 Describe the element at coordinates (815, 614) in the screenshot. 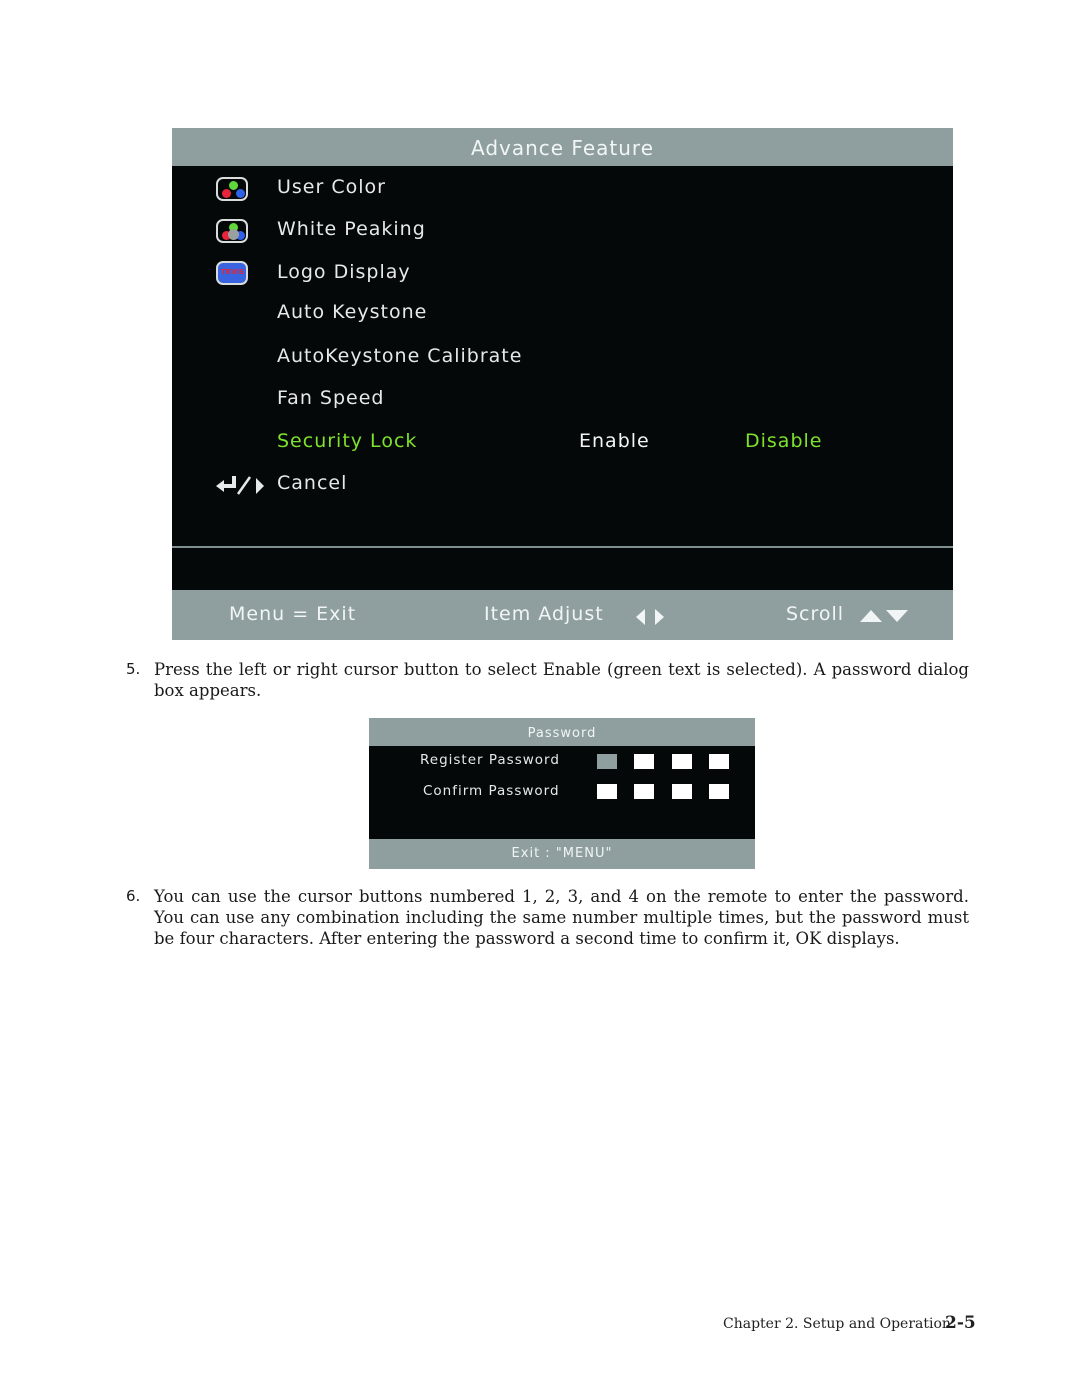

I see `scroll-hint: Scroll` at that location.